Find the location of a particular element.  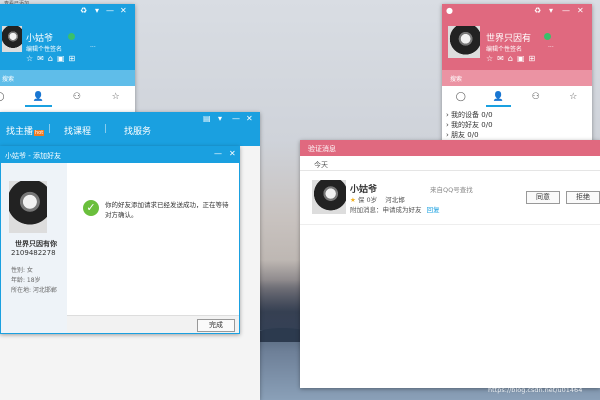

watermark: https://blog.csdn.net/u01464 is located at coordinates (535, 390).